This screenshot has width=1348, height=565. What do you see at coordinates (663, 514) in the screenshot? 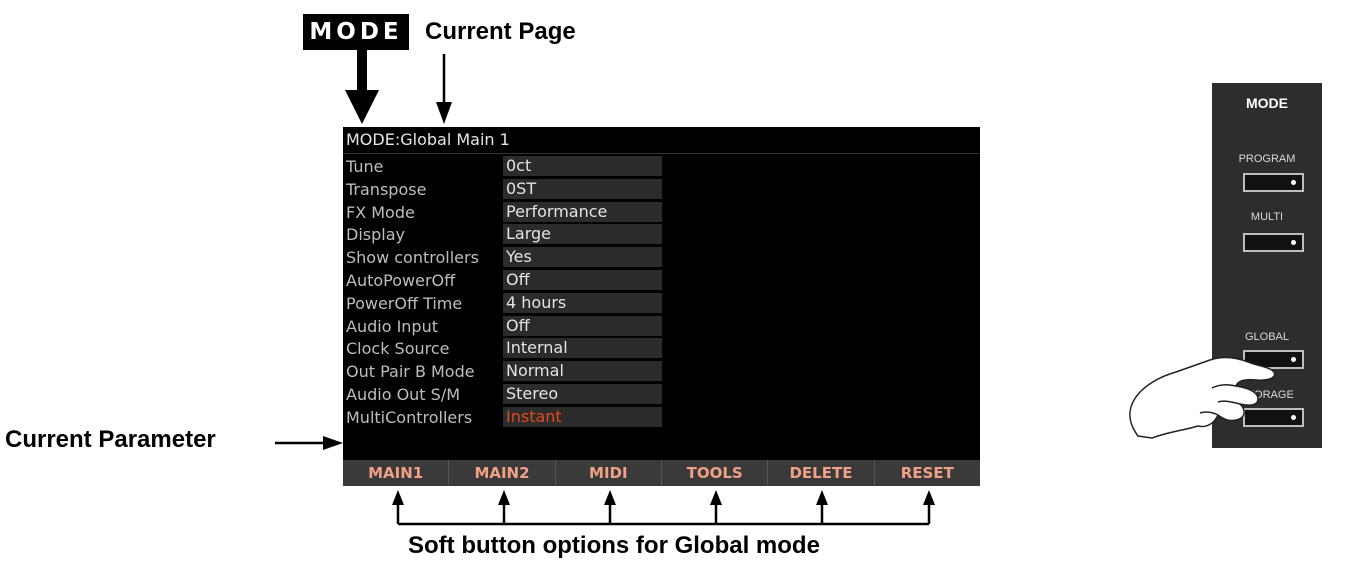
I see `soft-button-bracket-icon` at bounding box center [663, 514].